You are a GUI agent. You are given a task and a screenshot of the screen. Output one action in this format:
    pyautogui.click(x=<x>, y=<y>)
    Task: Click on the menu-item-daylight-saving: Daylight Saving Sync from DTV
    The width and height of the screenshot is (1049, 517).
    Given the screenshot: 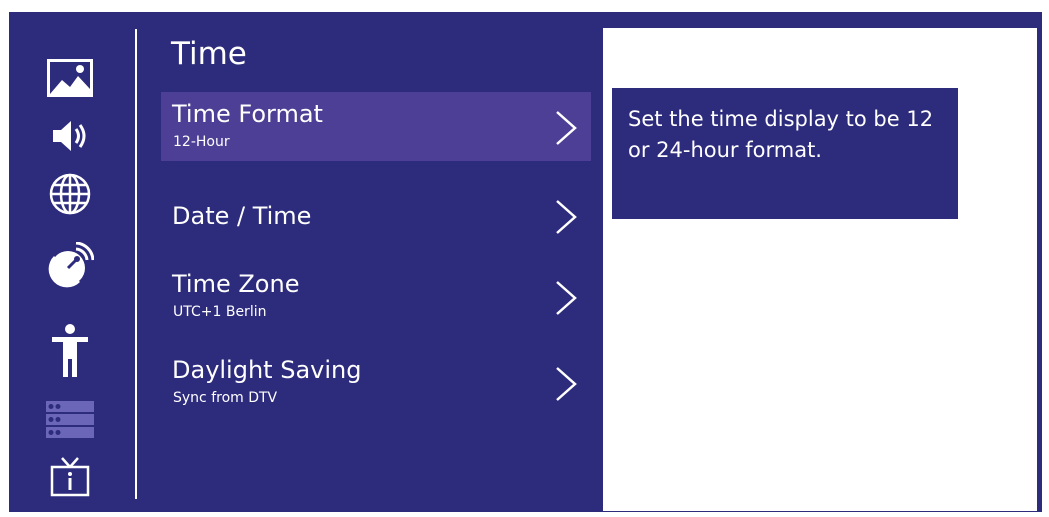 What is the action you would take?
    pyautogui.click(x=376, y=382)
    